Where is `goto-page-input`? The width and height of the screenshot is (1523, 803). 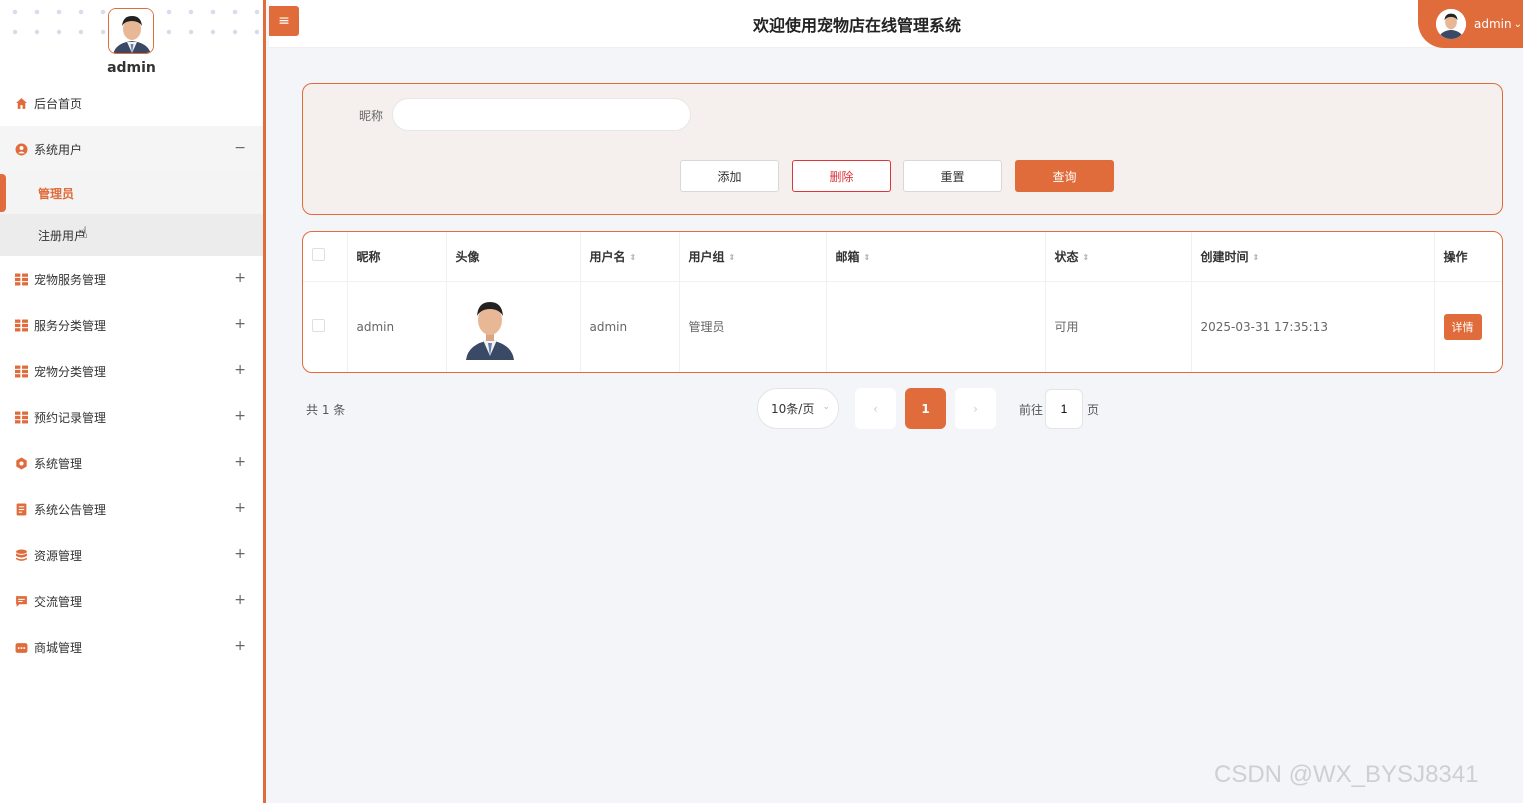
goto-page-input is located at coordinates (1064, 409).